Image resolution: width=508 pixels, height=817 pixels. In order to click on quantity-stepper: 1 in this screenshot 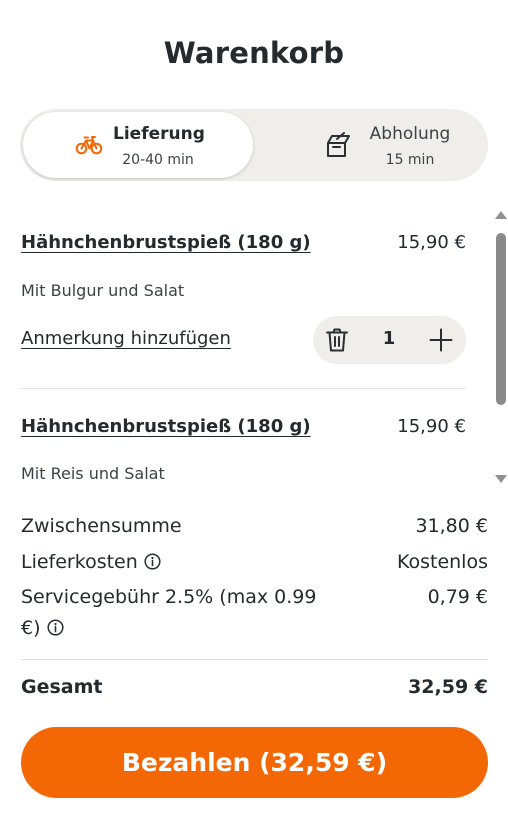, I will do `click(389, 340)`.